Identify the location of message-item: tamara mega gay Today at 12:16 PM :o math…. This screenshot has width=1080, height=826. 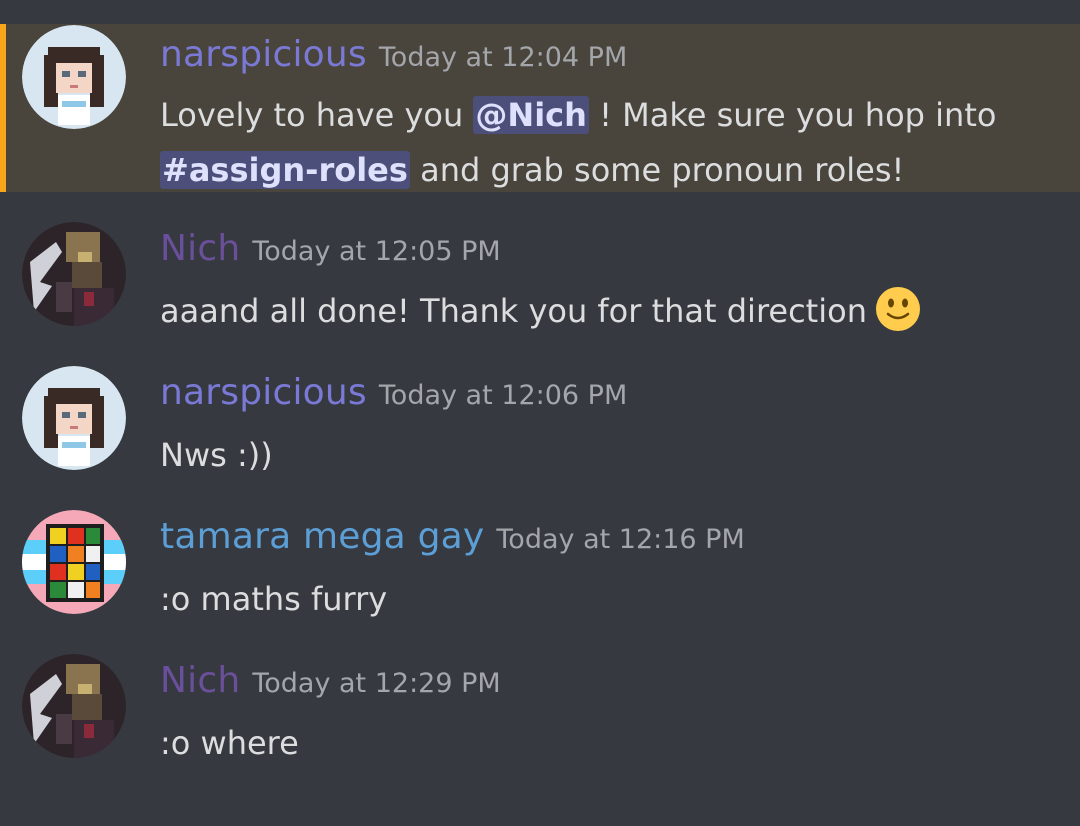
(540, 564).